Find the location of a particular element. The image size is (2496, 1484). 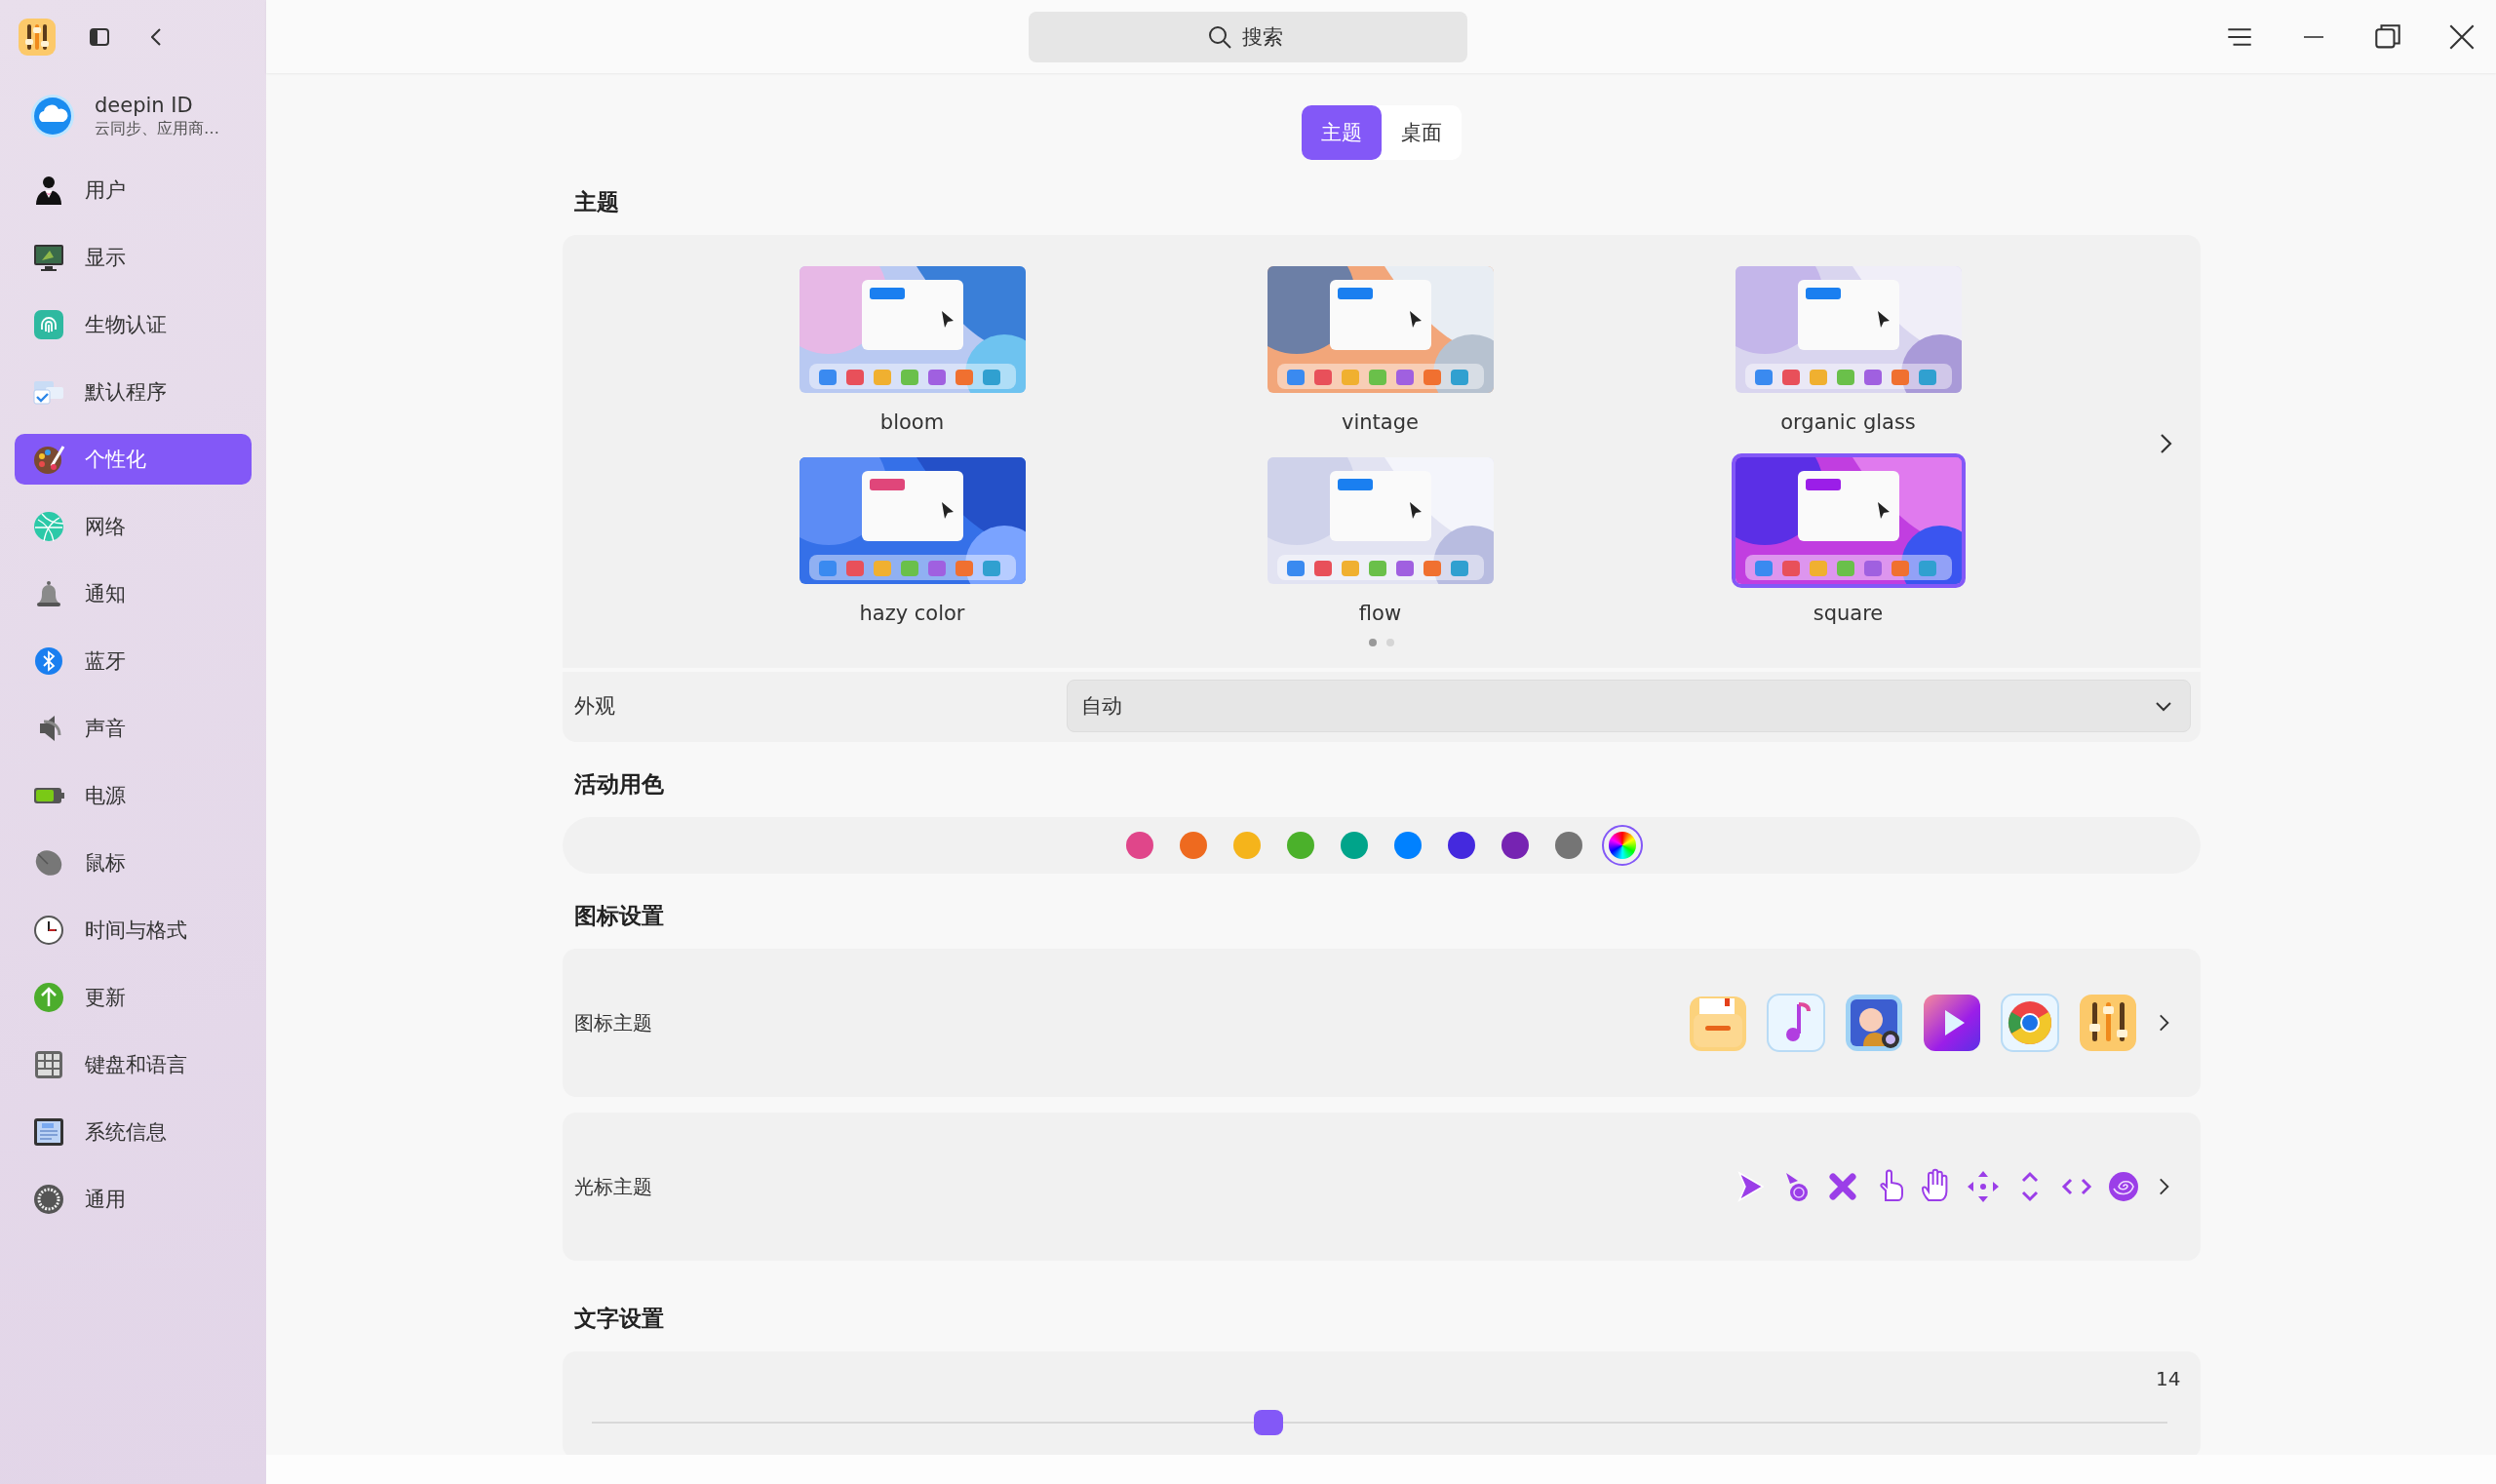

back-icon is located at coordinates (156, 36).